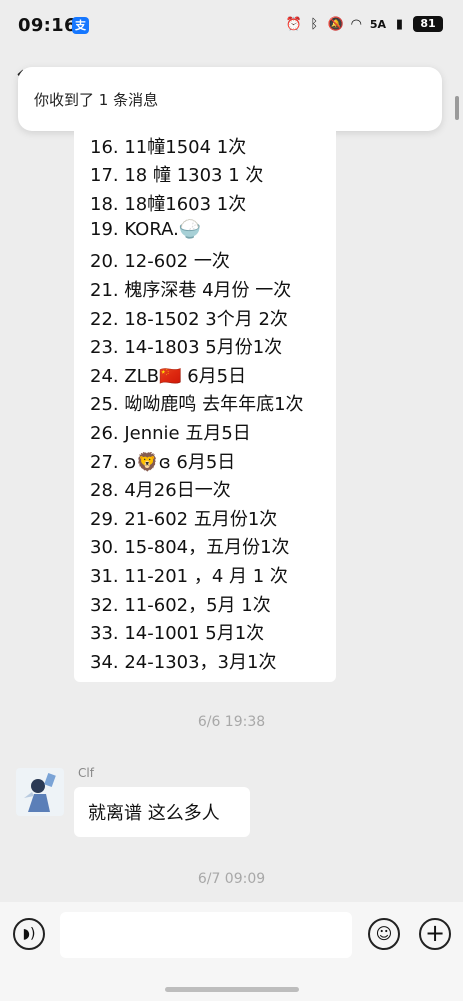 The image size is (463, 1001). I want to click on list-item: 25. 呦呦鹿鸣 去年年底1次, so click(197, 404).